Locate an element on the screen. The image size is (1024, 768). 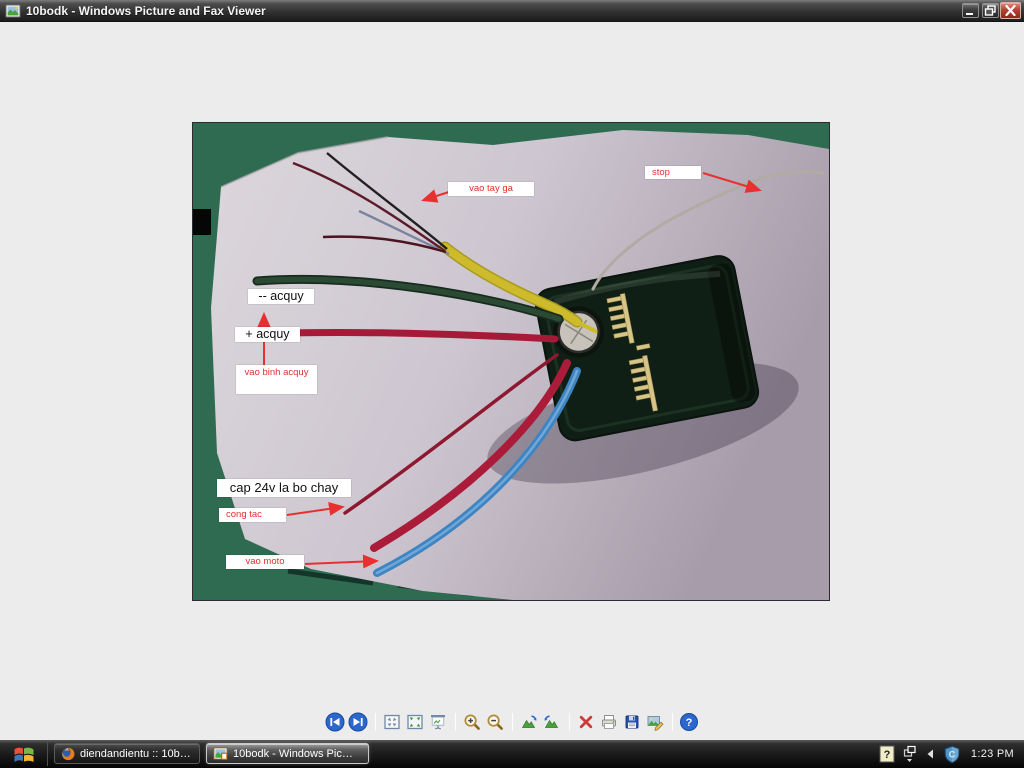
annotation-cap-24v: cap 24v la bo chay is located at coordinates (284, 488).